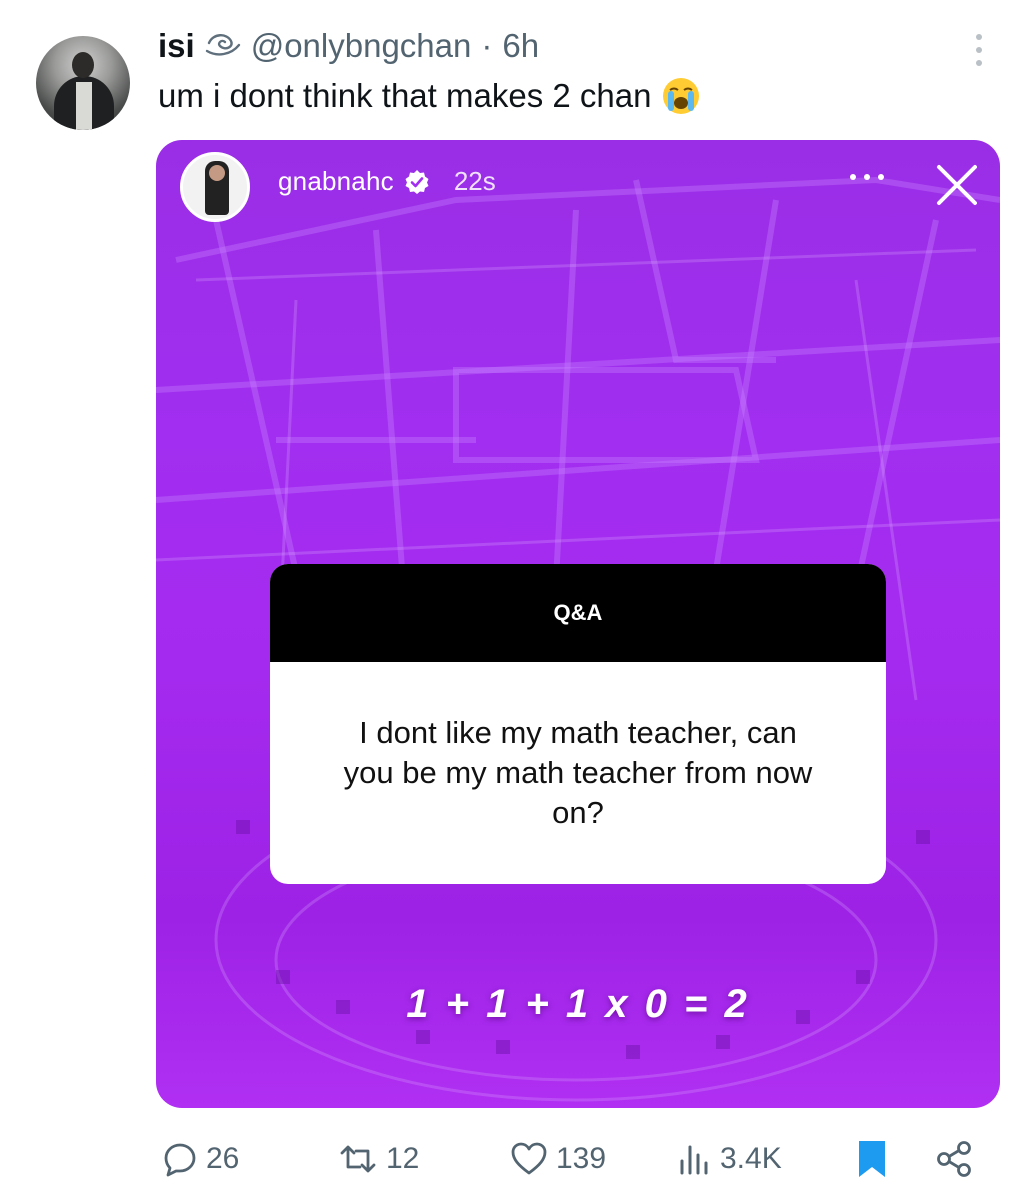 The height and width of the screenshot is (1200, 1030). I want to click on story-user-row: gnabnahc 22s, so click(387, 181).